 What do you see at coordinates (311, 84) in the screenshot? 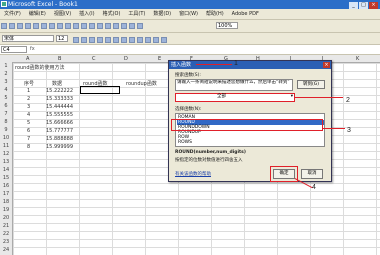
I see `go-button: 转到(G)` at bounding box center [311, 84].